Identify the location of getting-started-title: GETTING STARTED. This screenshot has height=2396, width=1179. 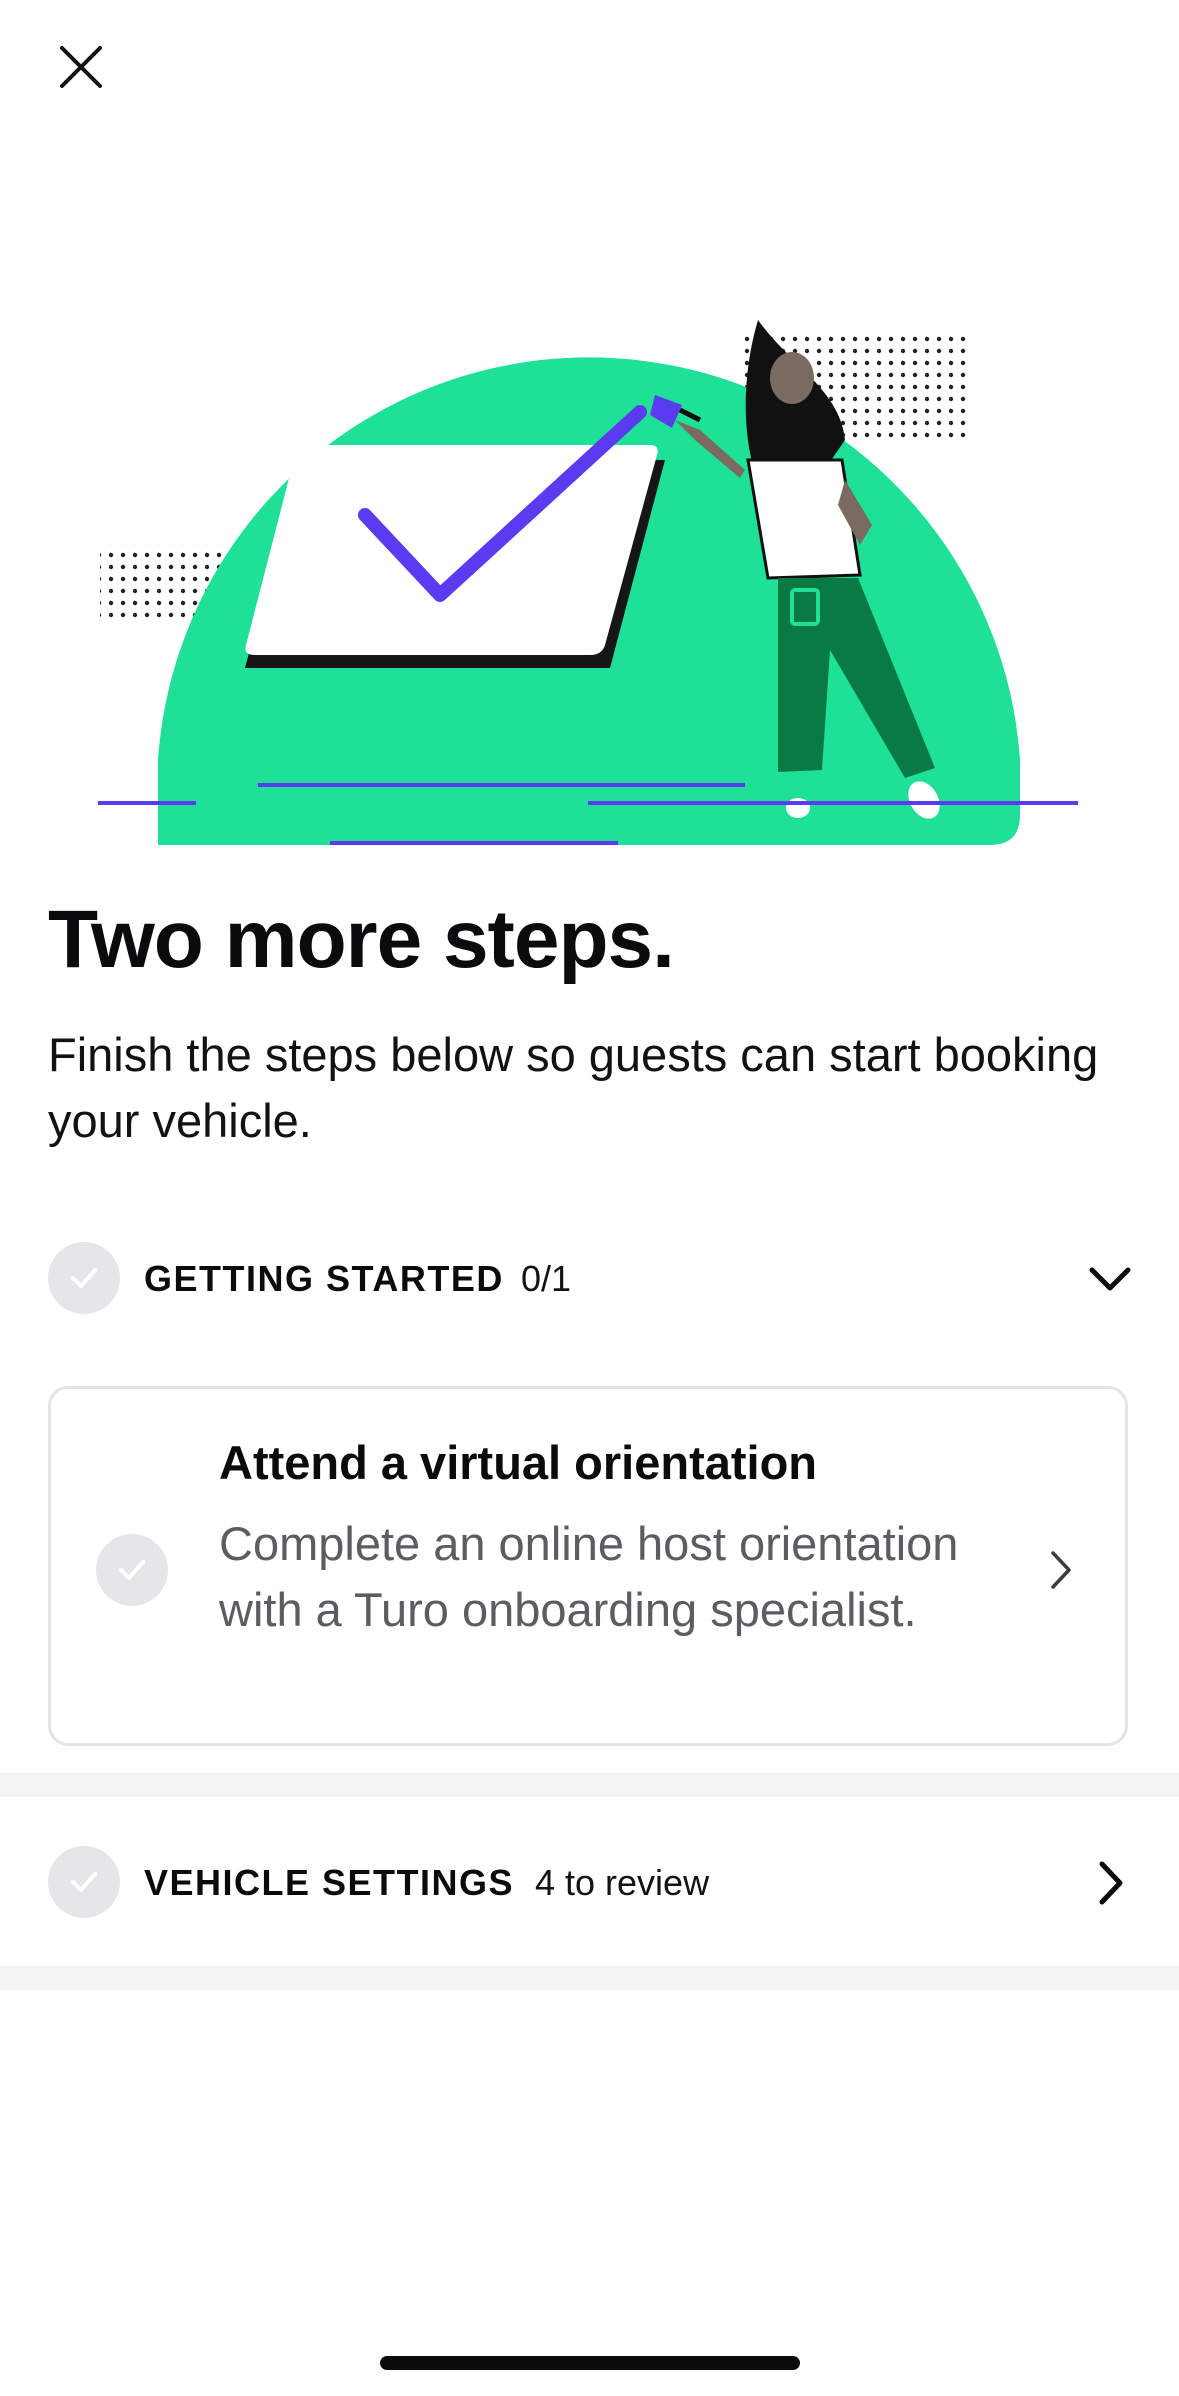
(324, 1278).